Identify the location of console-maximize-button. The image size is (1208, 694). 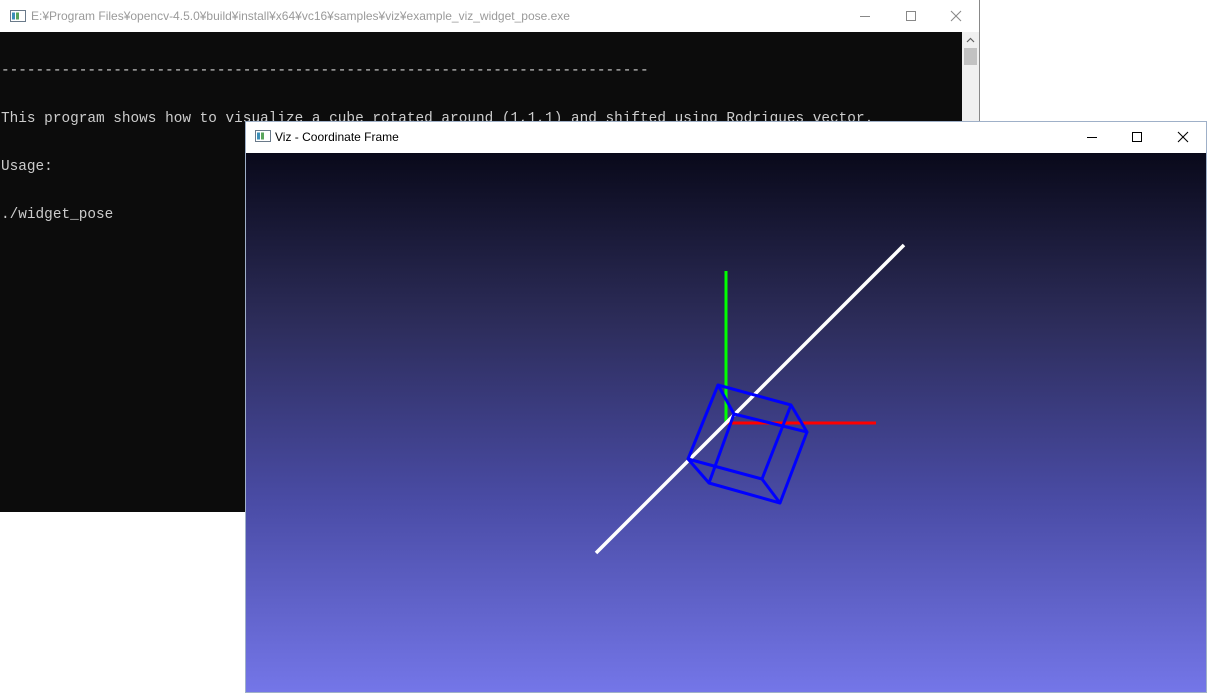
(911, 16).